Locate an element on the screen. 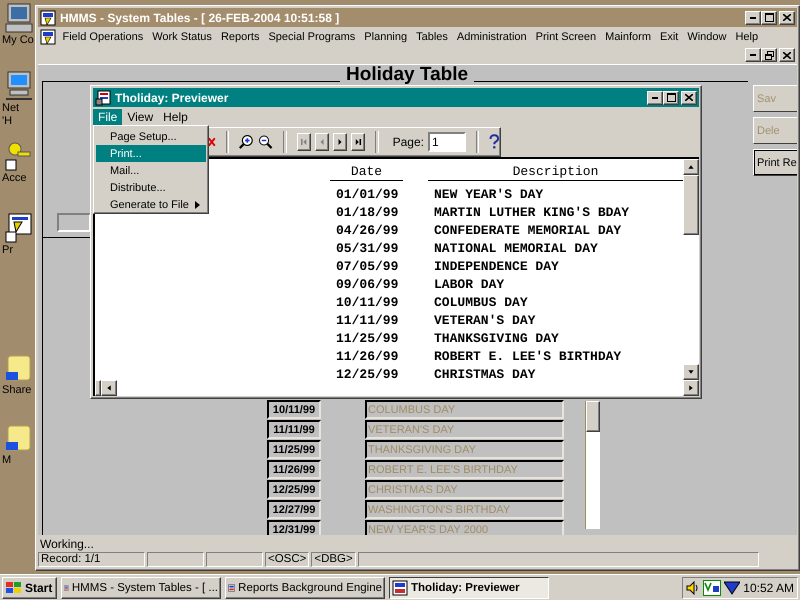 This screenshot has width=800, height=600. menu-item: File is located at coordinates (107, 116).